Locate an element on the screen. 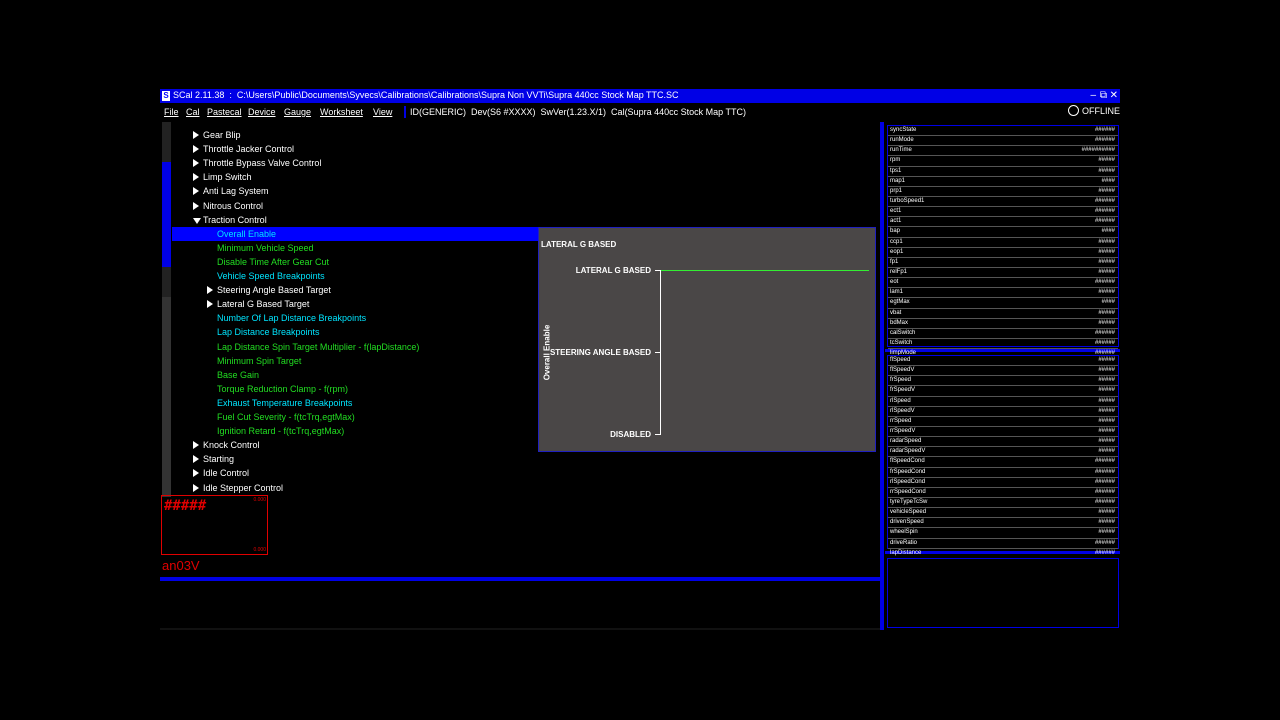 Image resolution: width=1280 pixels, height=720 pixels. channel-row: syncState ###### is located at coordinates (1003, 131).